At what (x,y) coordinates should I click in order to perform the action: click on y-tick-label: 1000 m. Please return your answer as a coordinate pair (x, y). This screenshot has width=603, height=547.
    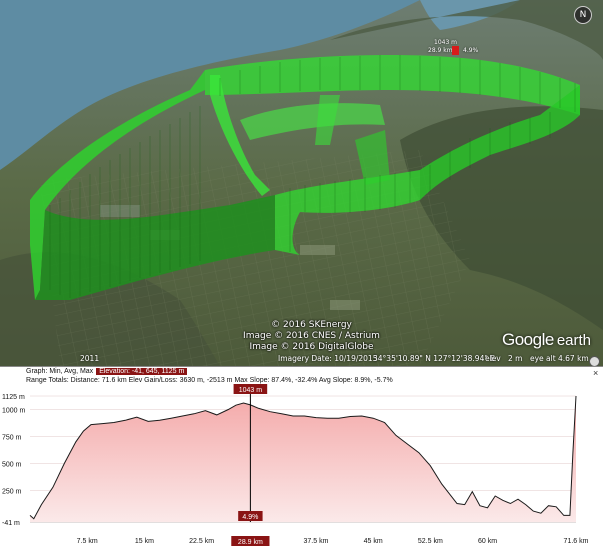
    Looking at the image, I should click on (14, 411).